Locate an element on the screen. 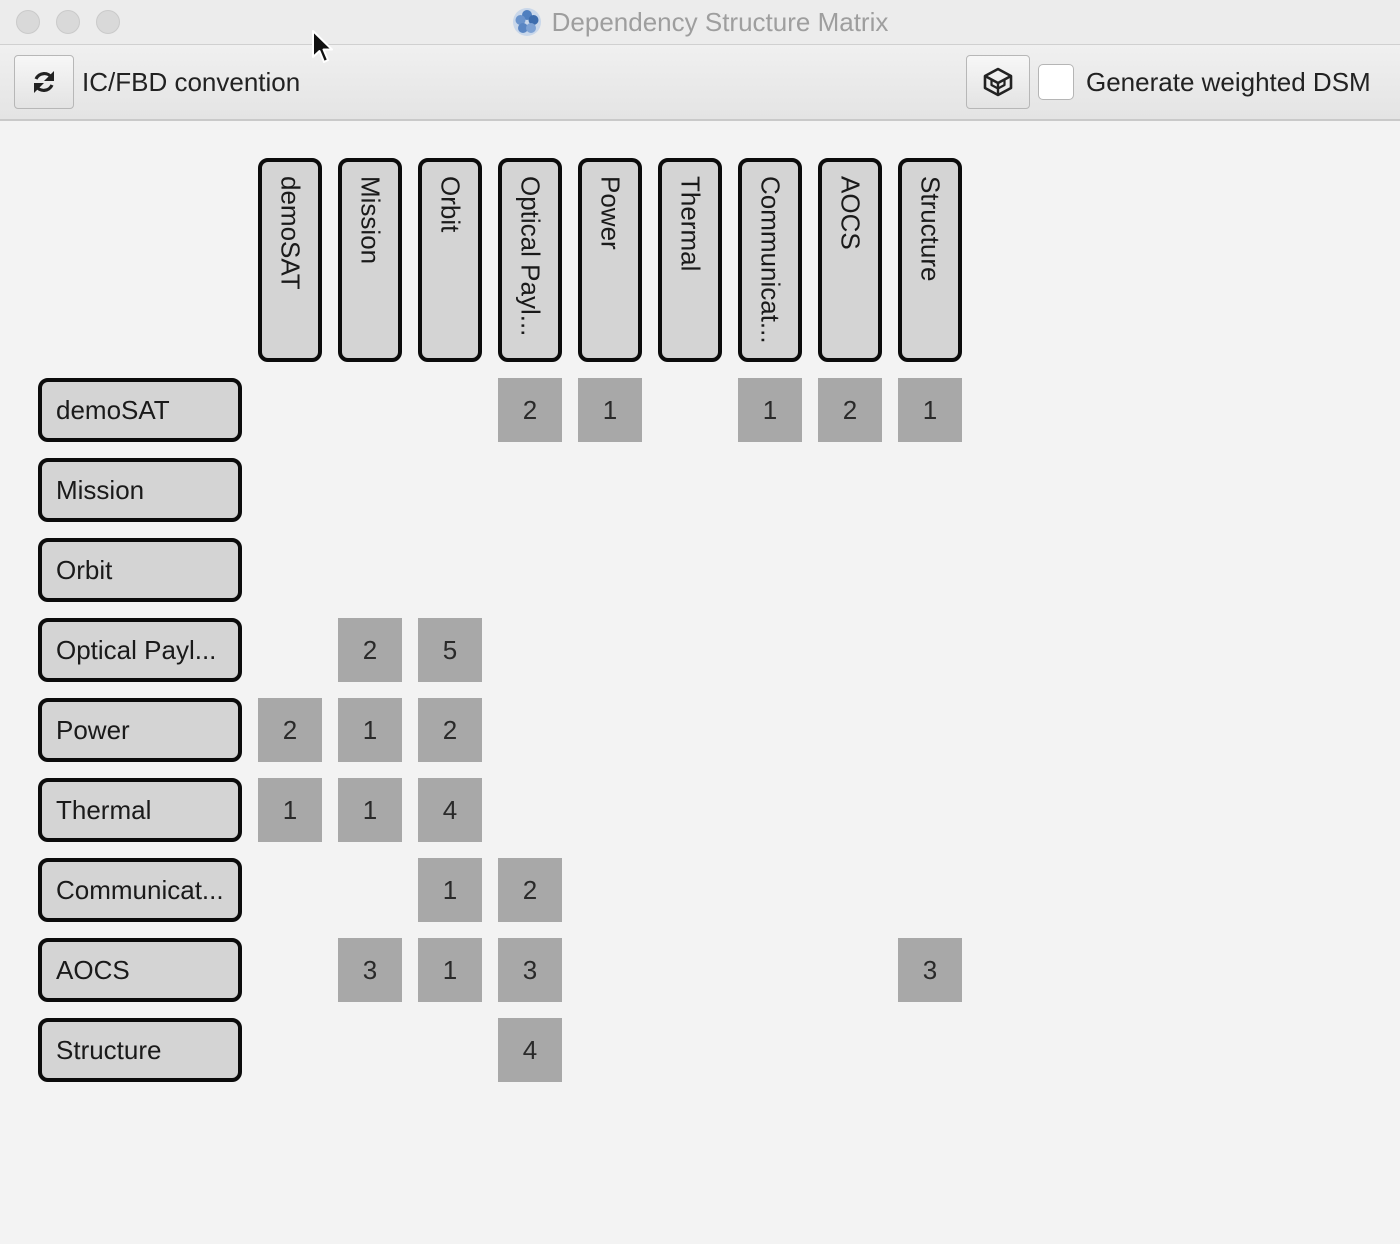 This screenshot has width=1400, height=1244. row-header: Power is located at coordinates (140, 730).